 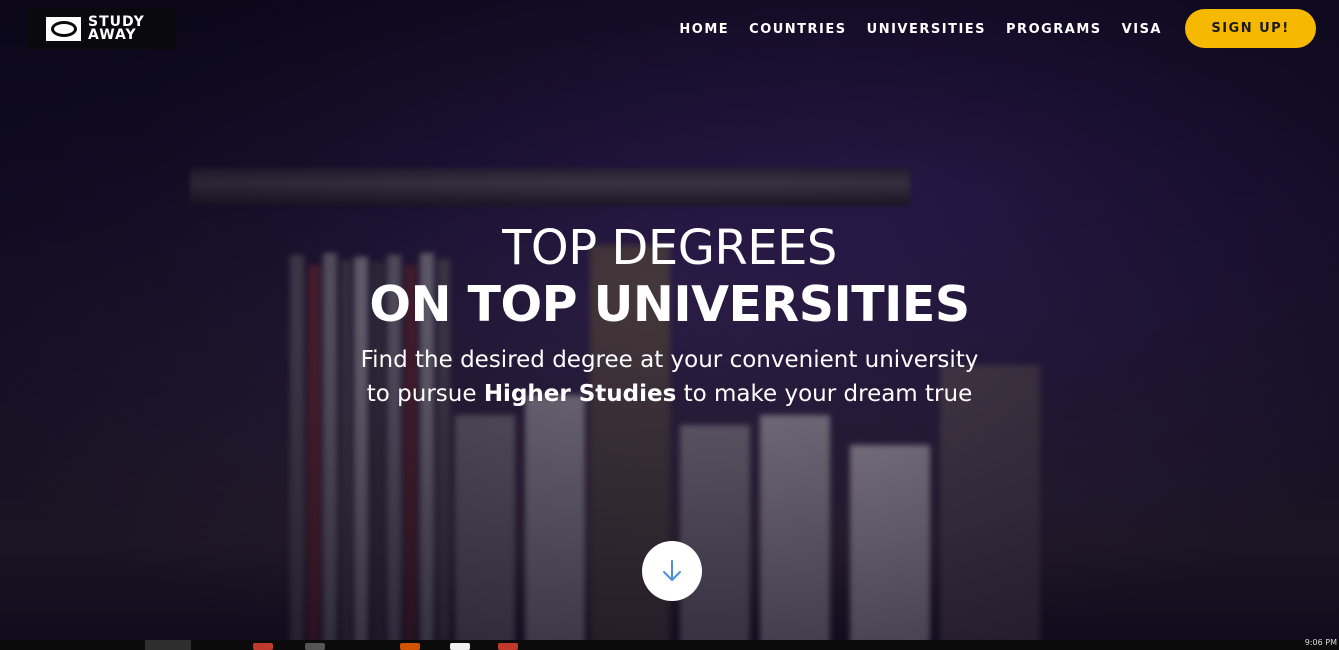 I want to click on scroll-down-button, so click(x=672, y=571).